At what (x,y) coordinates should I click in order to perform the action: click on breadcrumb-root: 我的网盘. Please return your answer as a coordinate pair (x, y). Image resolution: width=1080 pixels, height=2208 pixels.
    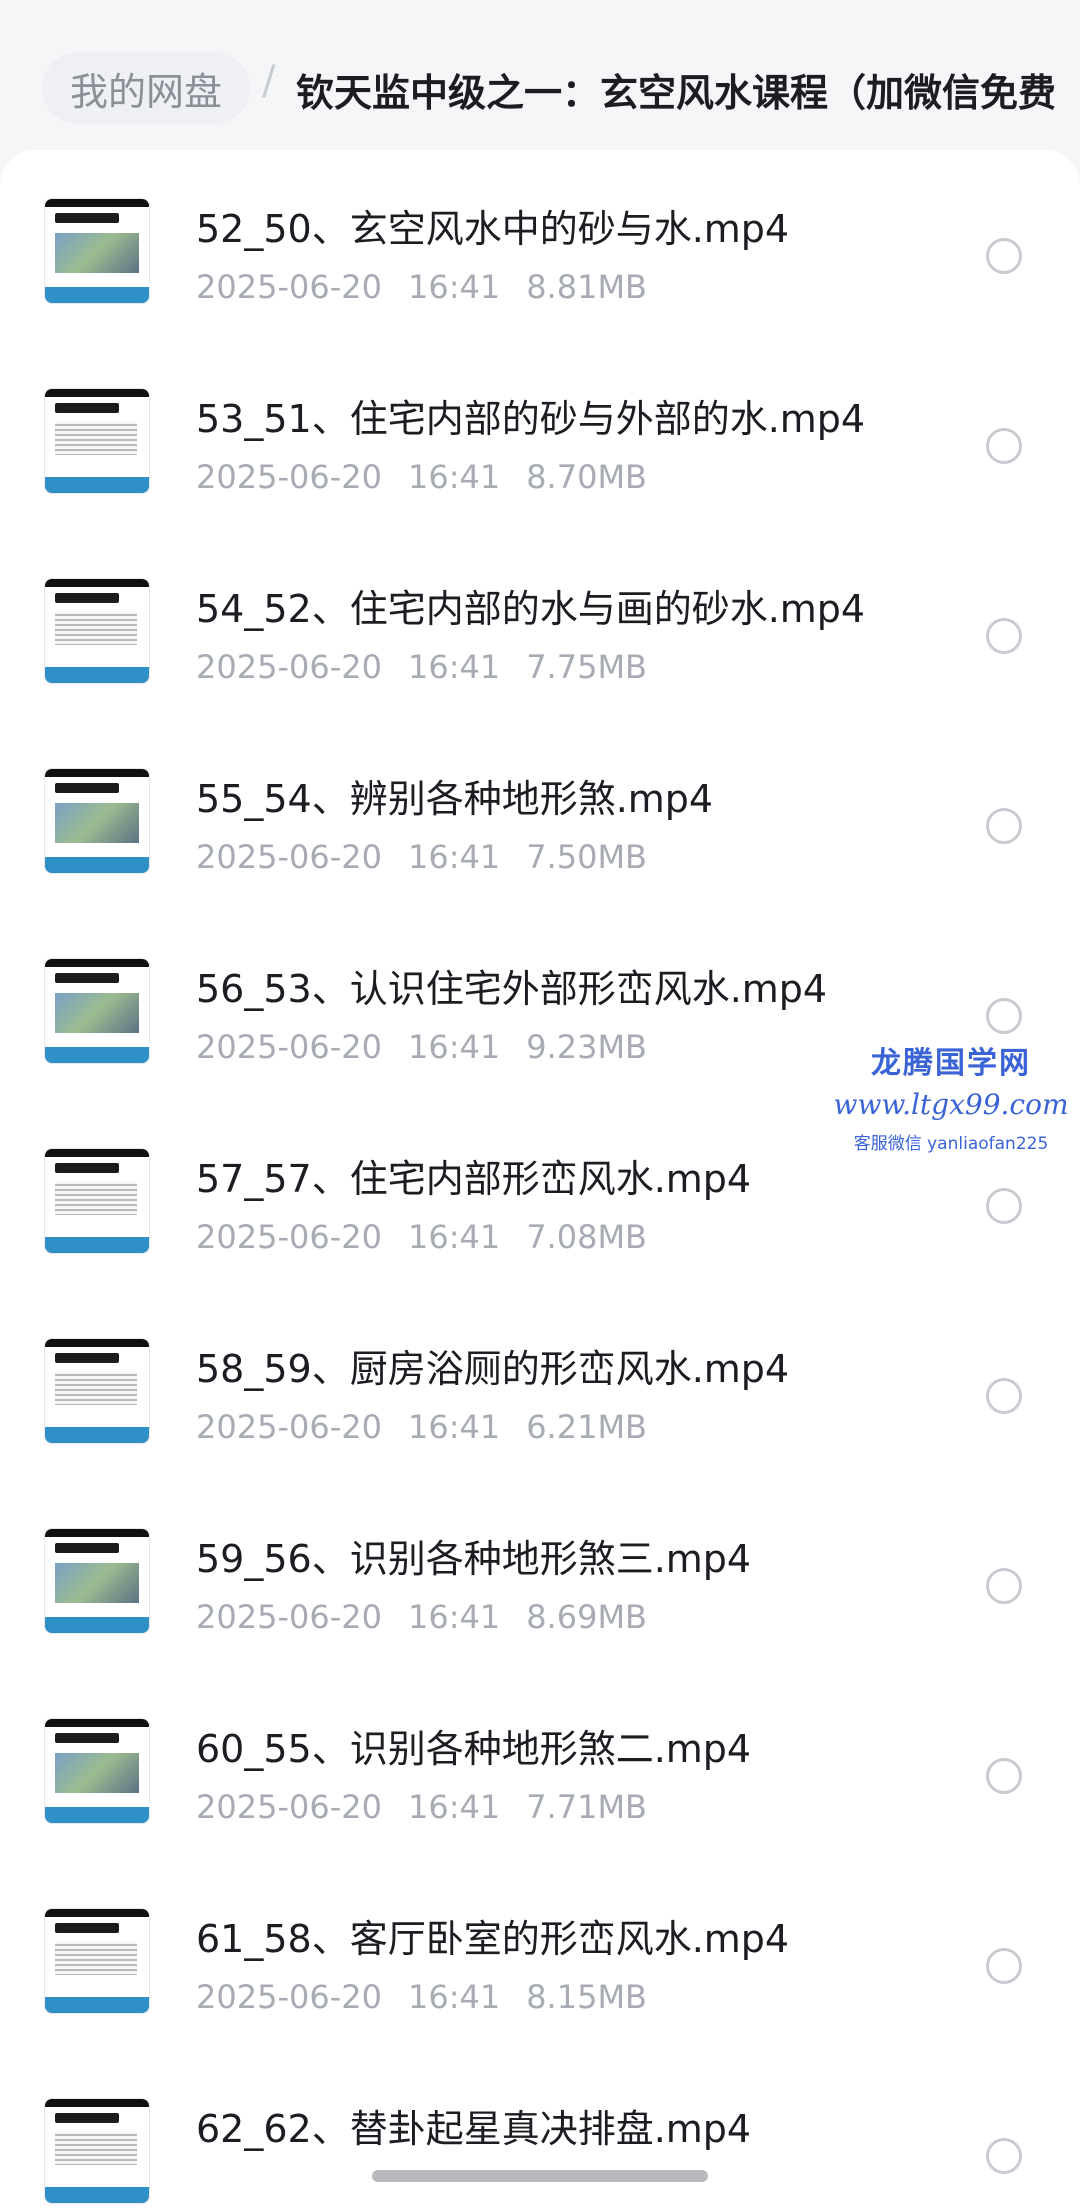
    Looking at the image, I should click on (146, 88).